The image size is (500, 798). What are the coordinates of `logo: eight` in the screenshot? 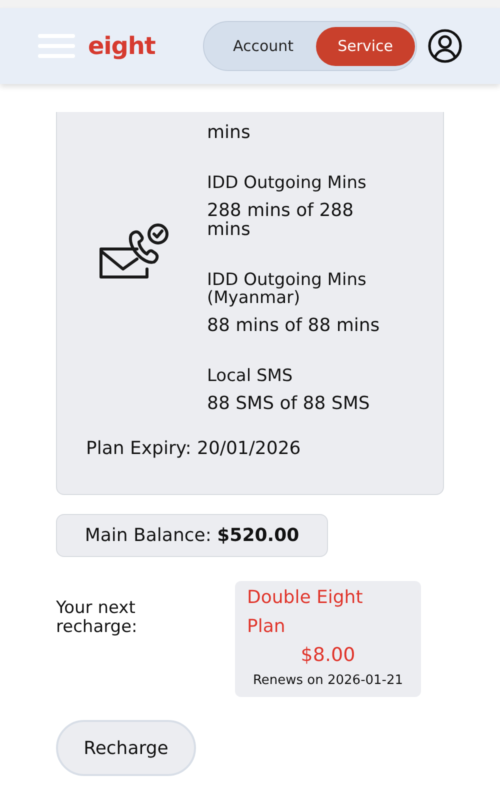 It's located at (122, 46).